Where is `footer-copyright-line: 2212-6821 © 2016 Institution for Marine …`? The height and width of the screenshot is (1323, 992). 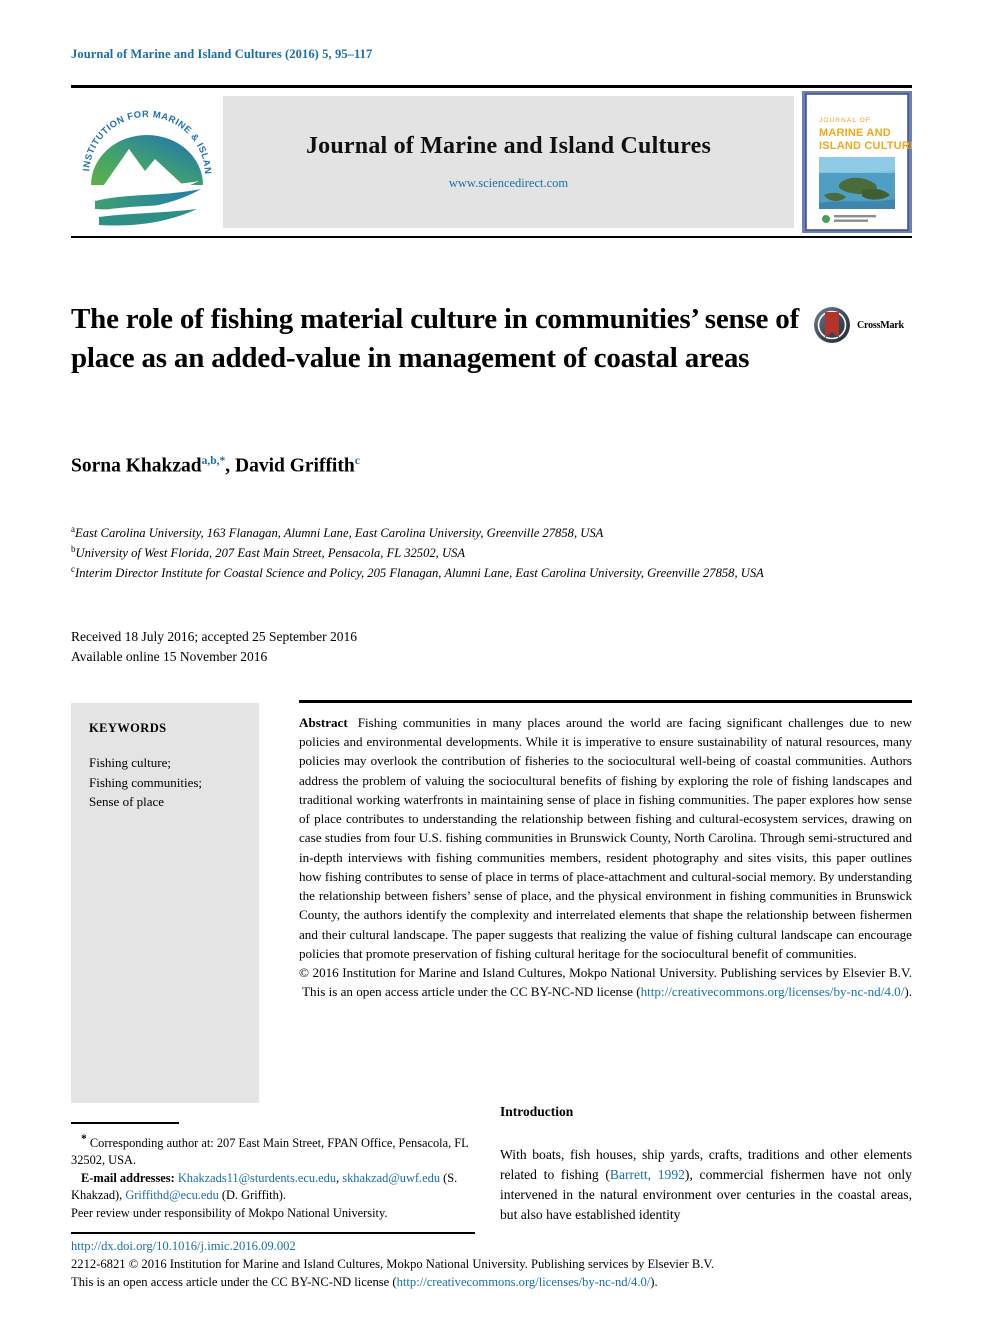 footer-copyright-line: 2212-6821 © 2016 Institution for Marine … is located at coordinates (393, 1263).